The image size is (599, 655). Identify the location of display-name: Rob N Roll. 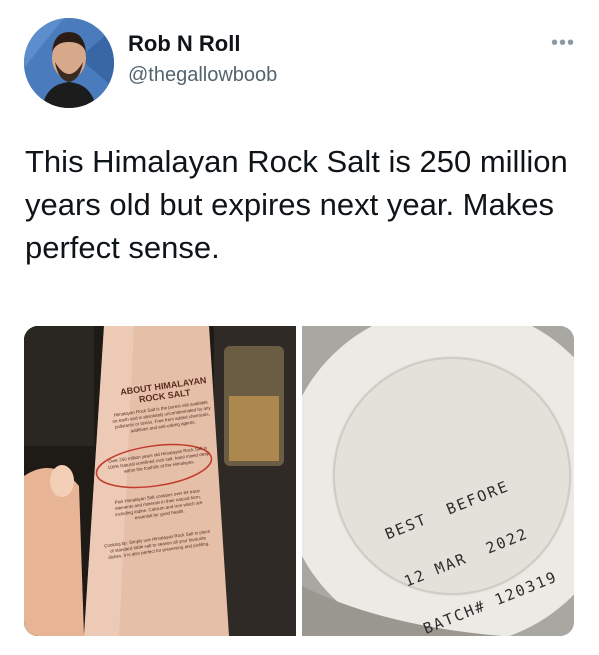
(202, 44).